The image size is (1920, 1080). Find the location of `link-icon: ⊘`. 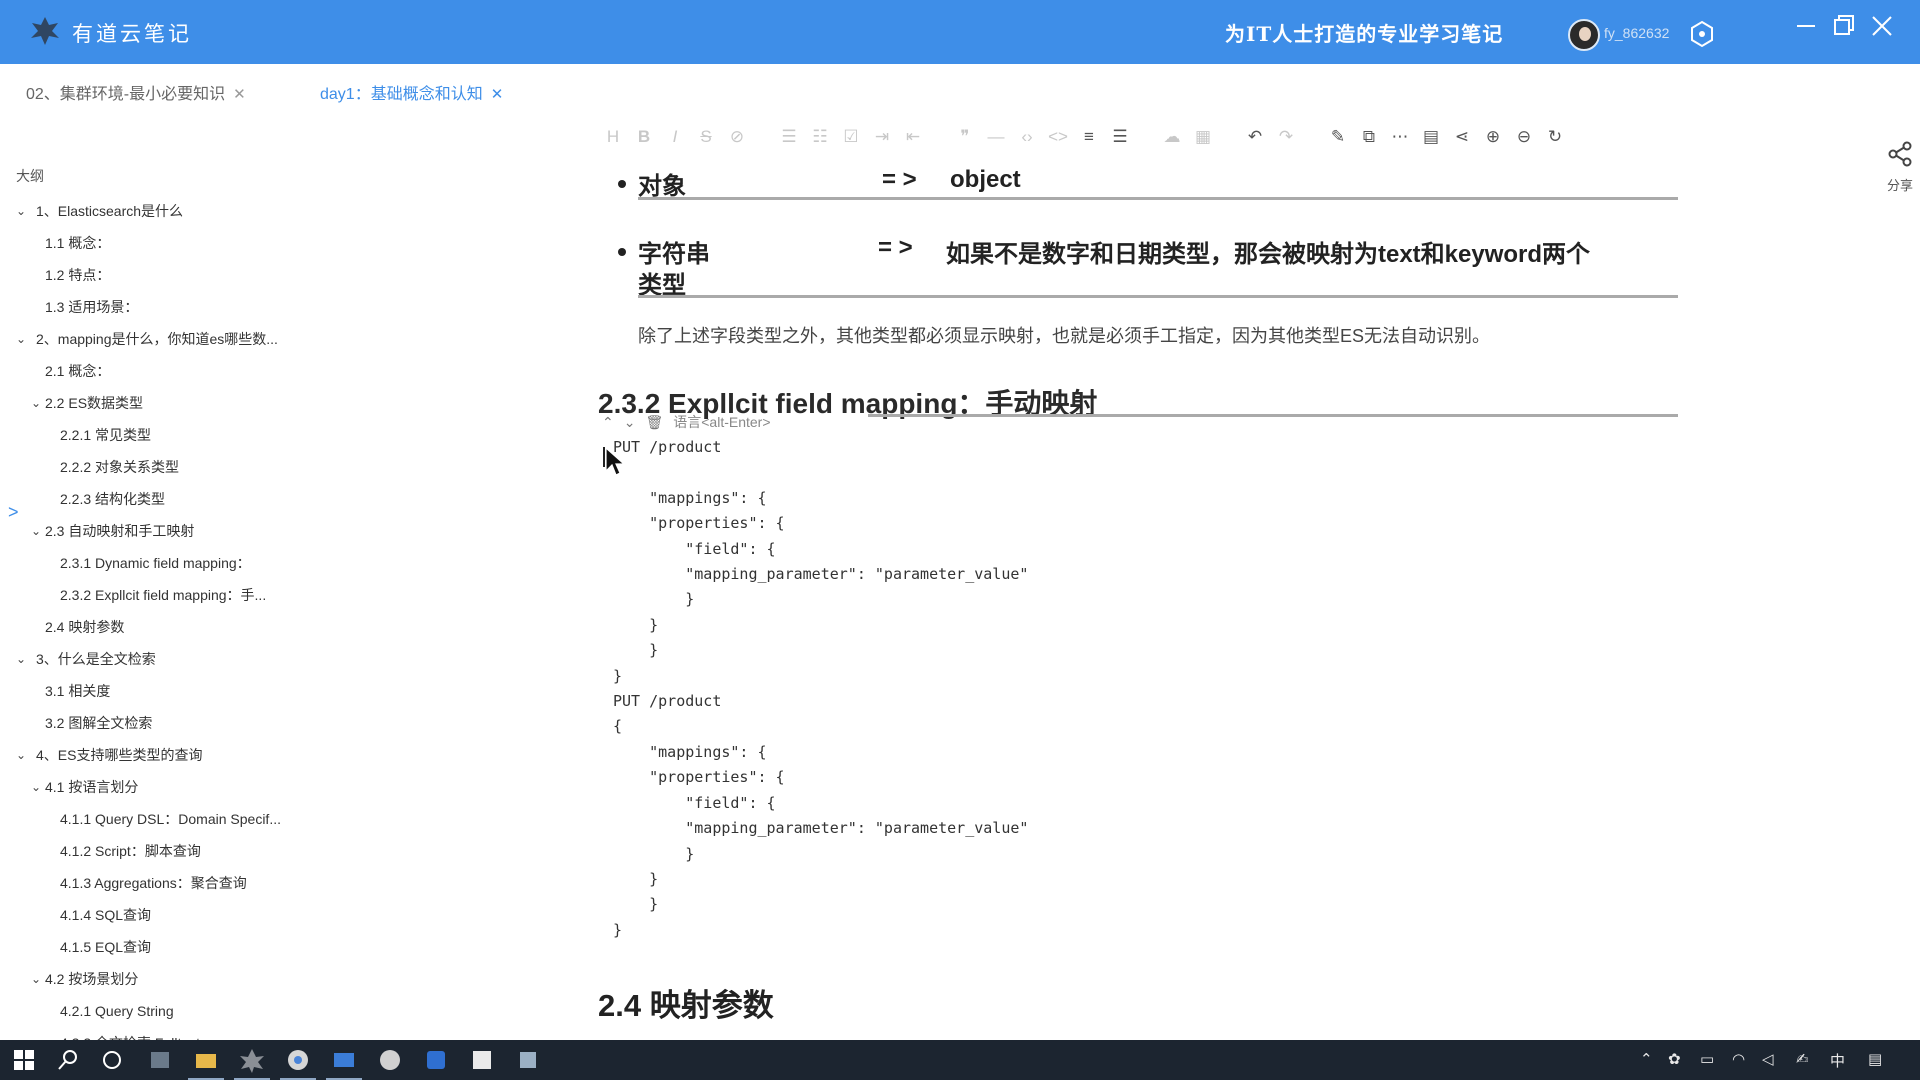

link-icon: ⊘ is located at coordinates (737, 137).